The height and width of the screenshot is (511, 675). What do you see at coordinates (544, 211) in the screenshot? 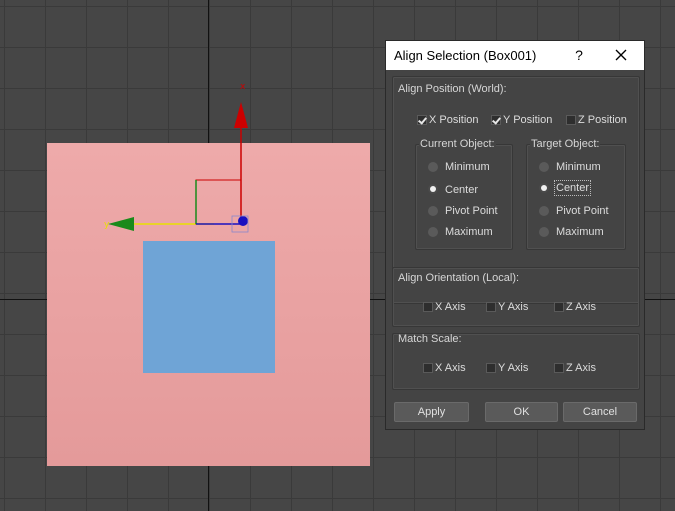
I see `target-pivot-point-radio` at bounding box center [544, 211].